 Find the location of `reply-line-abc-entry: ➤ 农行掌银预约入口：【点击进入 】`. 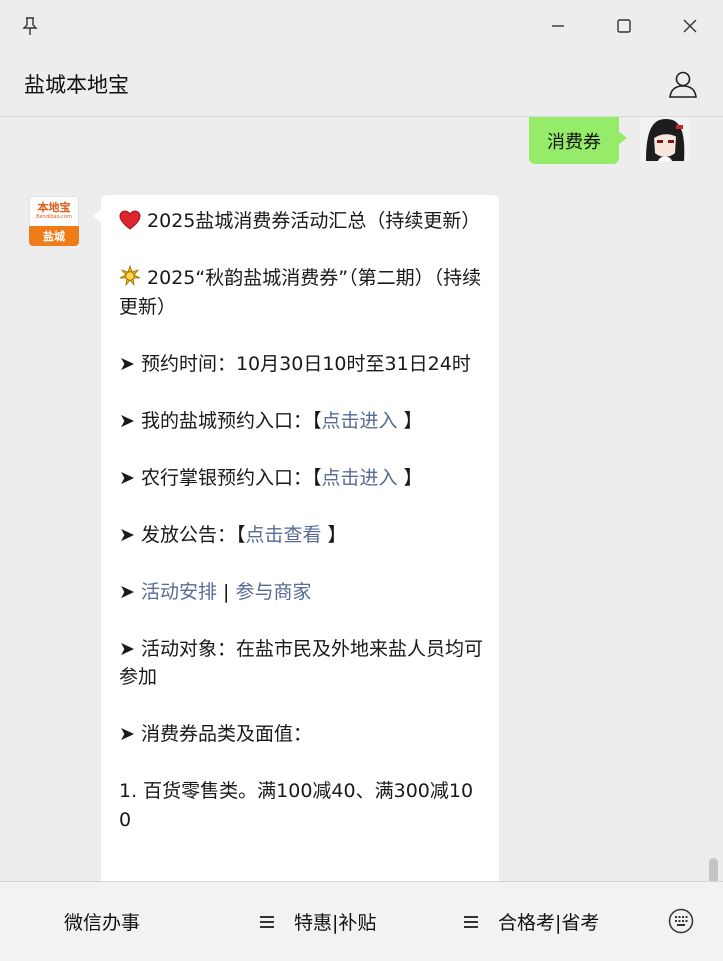

reply-line-abc-entry: ➤ 农行掌银预约入口：【点击进入 】 is located at coordinates (301, 478).